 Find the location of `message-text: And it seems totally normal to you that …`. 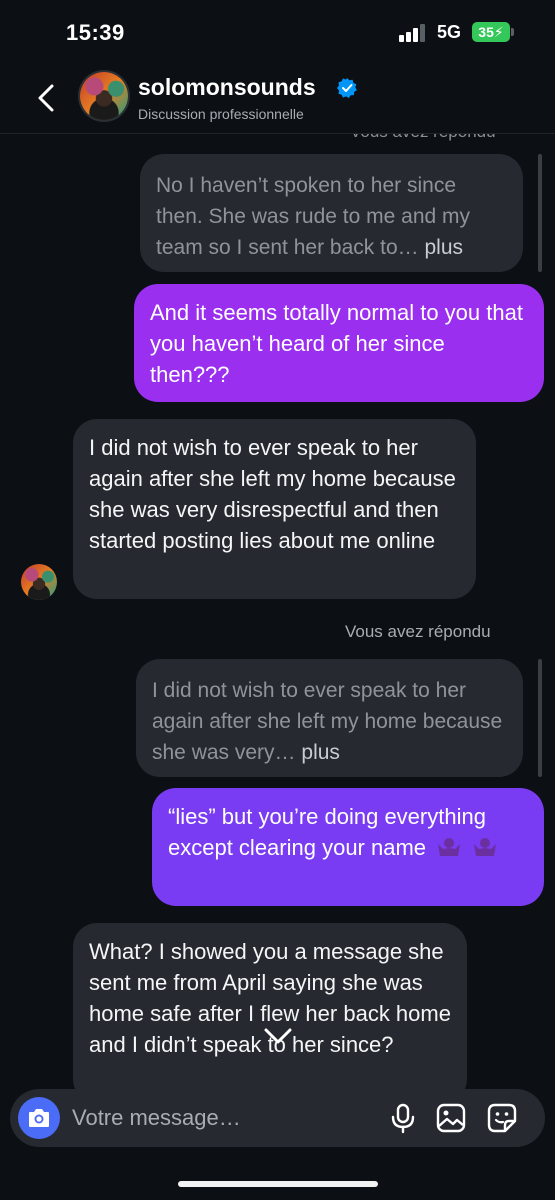

message-text: And it seems totally normal to you that … is located at coordinates (336, 343).